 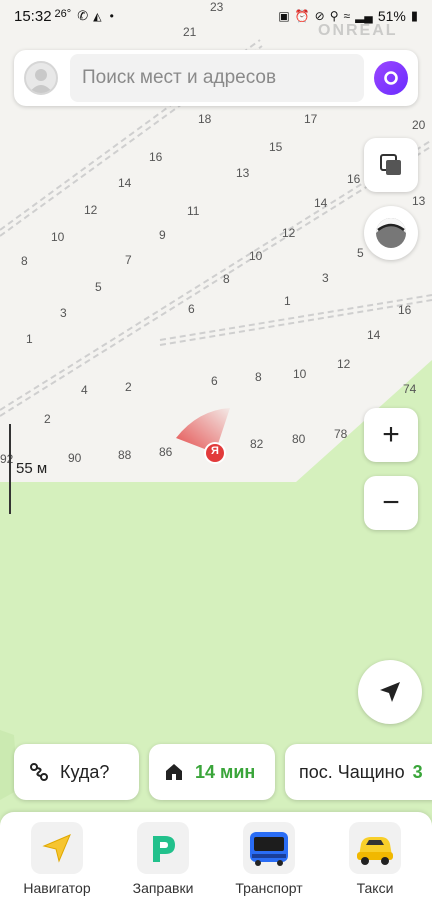 What do you see at coordinates (97, 16) in the screenshot?
I see `chat-icon: ◭` at bounding box center [97, 16].